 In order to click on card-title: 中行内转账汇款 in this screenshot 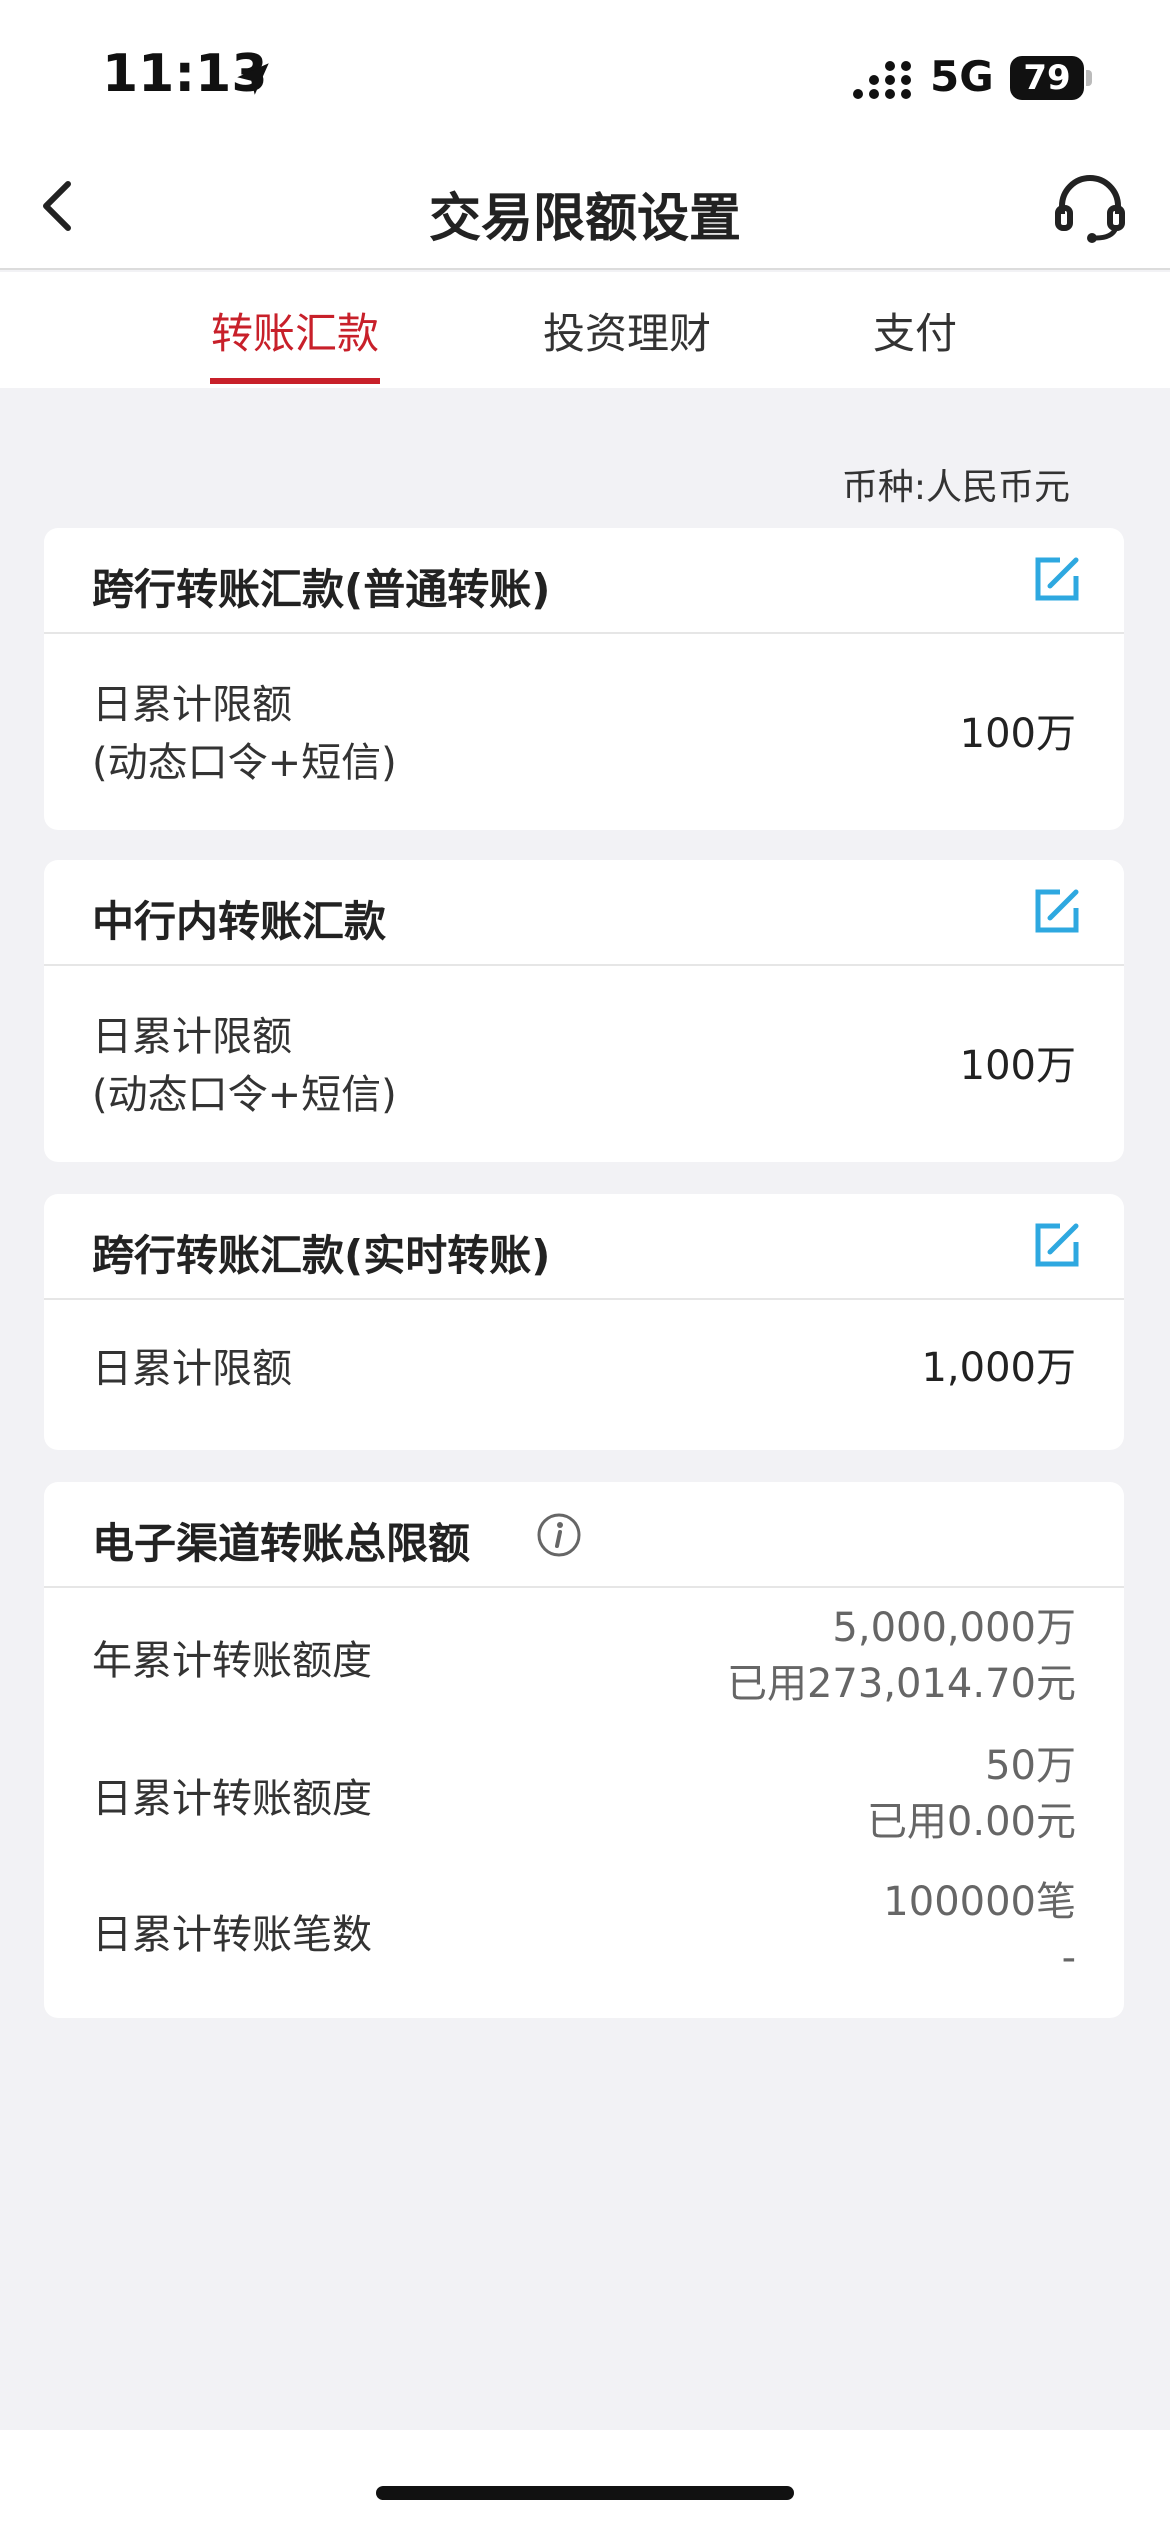, I will do `click(239, 921)`.